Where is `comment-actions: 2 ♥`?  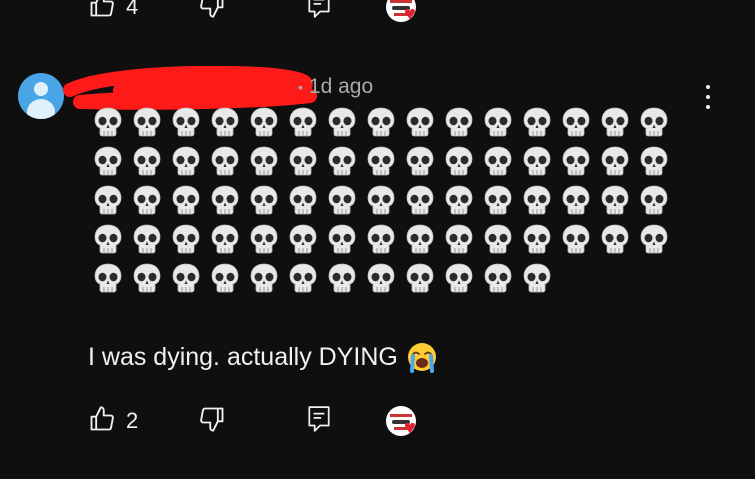 comment-actions: 2 ♥ is located at coordinates (255, 421).